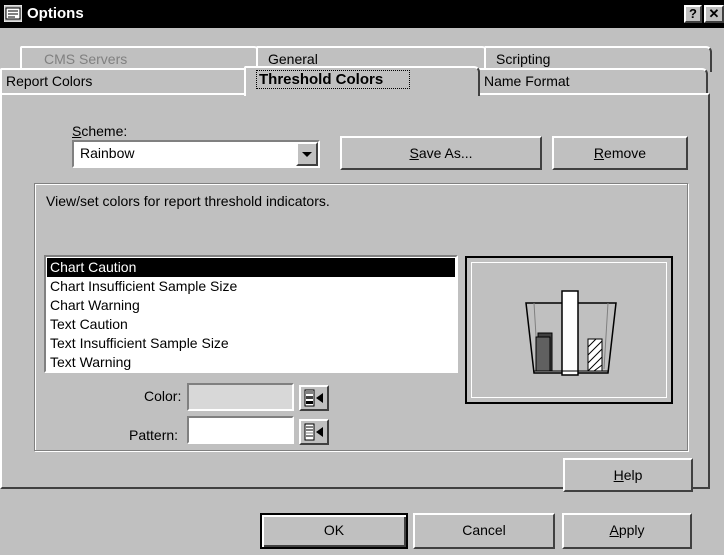  I want to click on tab-report-colors-label: Report Colors, so click(49, 81).